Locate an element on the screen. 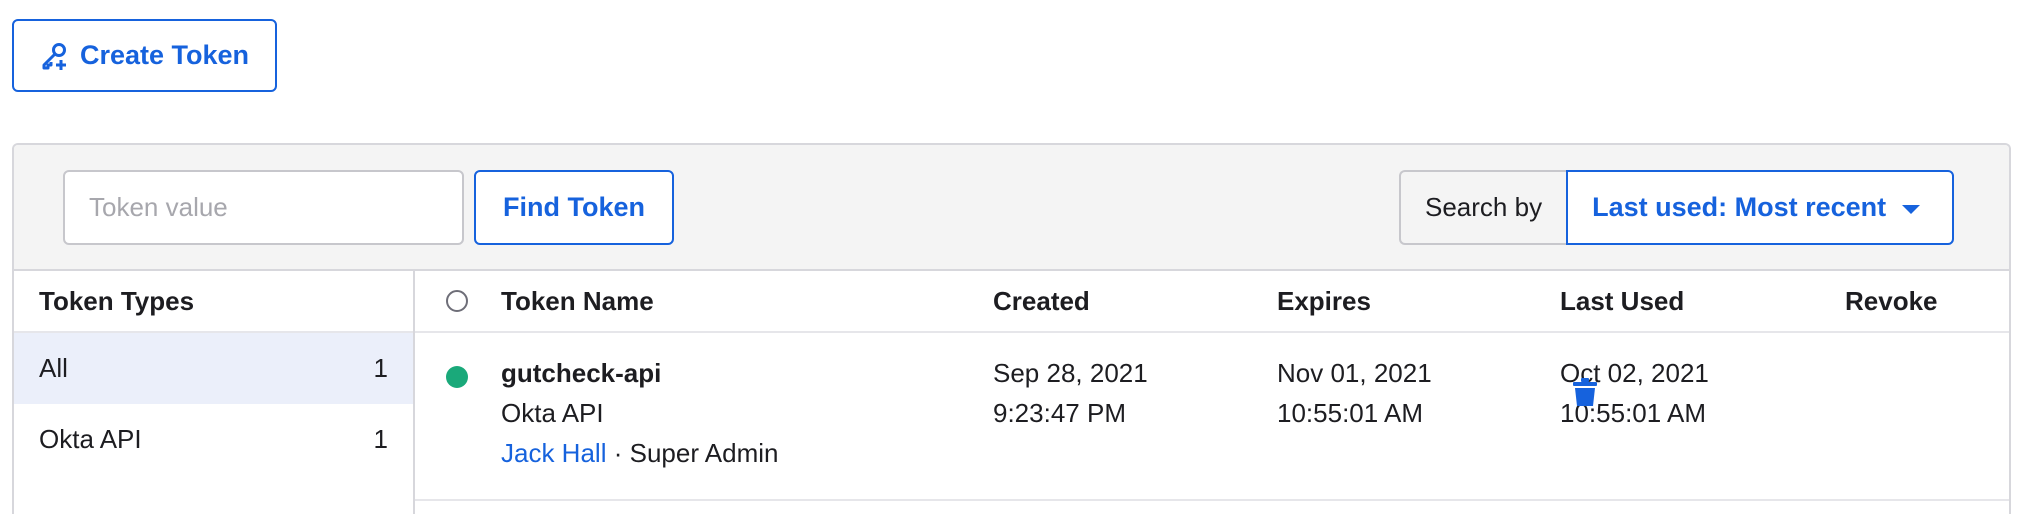 The image size is (2024, 514). sidebar-item-label: Okta API is located at coordinates (90, 439).